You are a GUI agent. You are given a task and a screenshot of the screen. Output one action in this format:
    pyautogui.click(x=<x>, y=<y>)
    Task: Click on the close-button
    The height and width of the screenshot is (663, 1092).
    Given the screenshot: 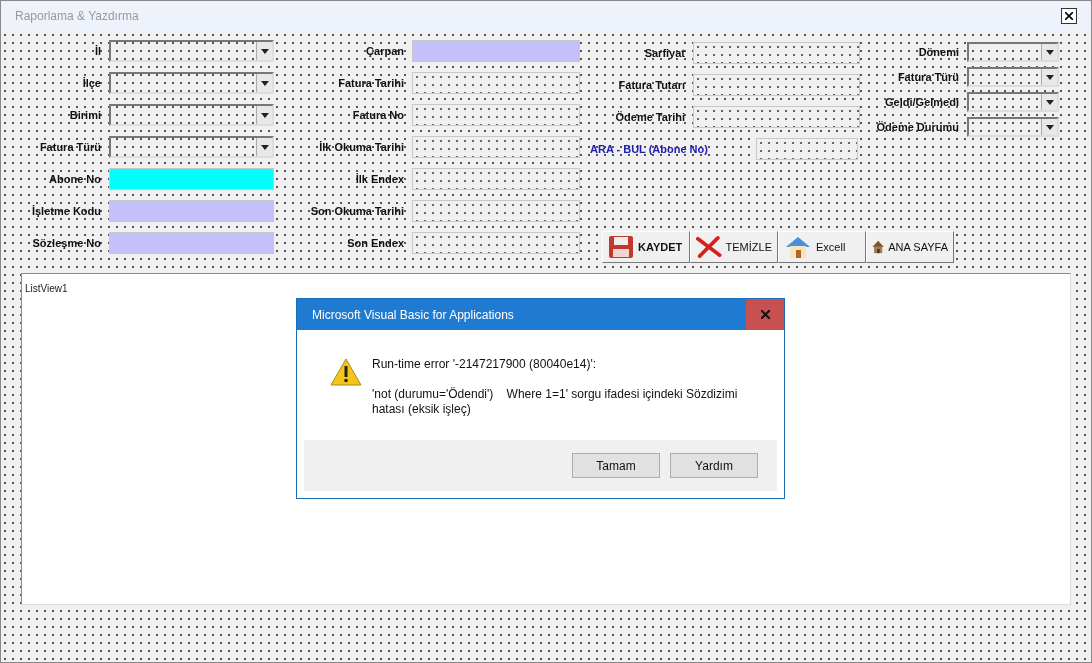 What is the action you would take?
    pyautogui.click(x=1069, y=16)
    